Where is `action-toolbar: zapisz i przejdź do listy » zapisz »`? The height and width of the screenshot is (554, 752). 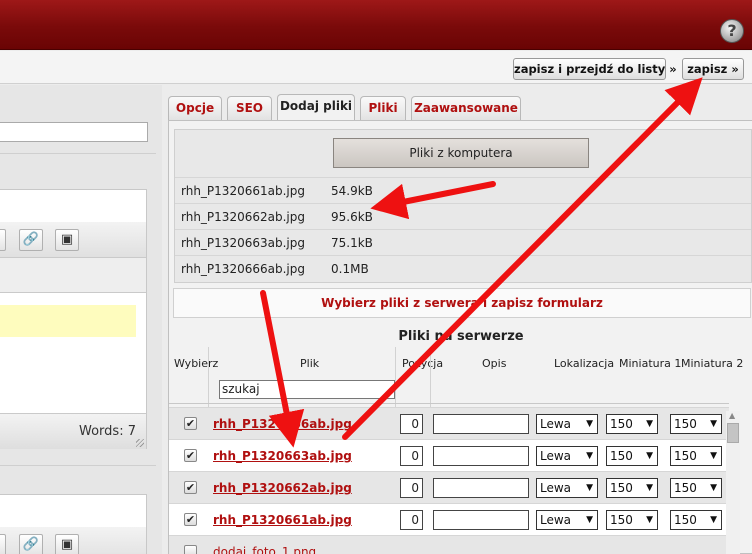 action-toolbar: zapisz i przejdź do listy » zapisz » is located at coordinates (376, 67).